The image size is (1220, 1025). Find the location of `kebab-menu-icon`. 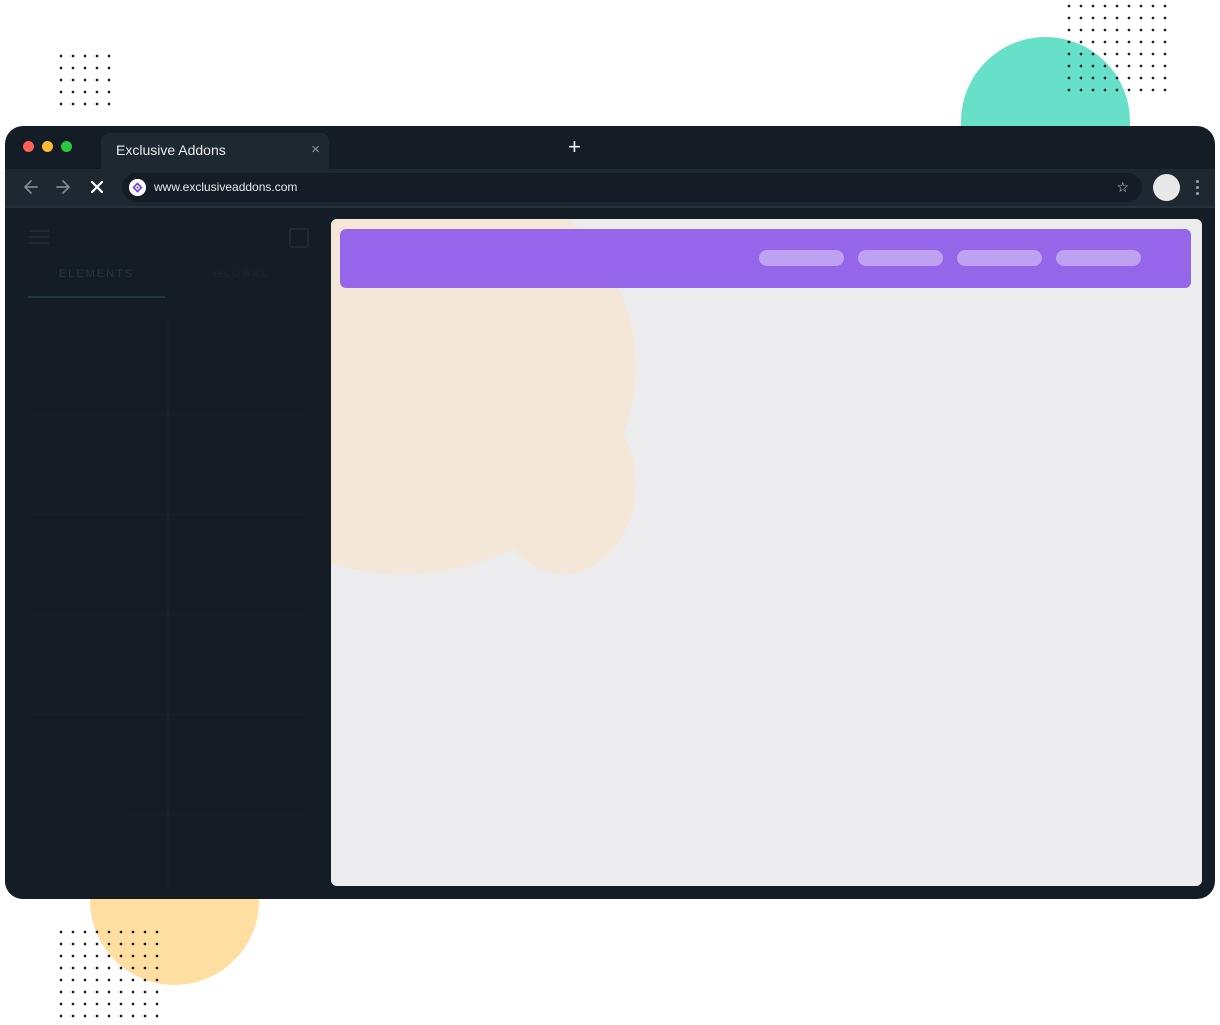

kebab-menu-icon is located at coordinates (1198, 188).